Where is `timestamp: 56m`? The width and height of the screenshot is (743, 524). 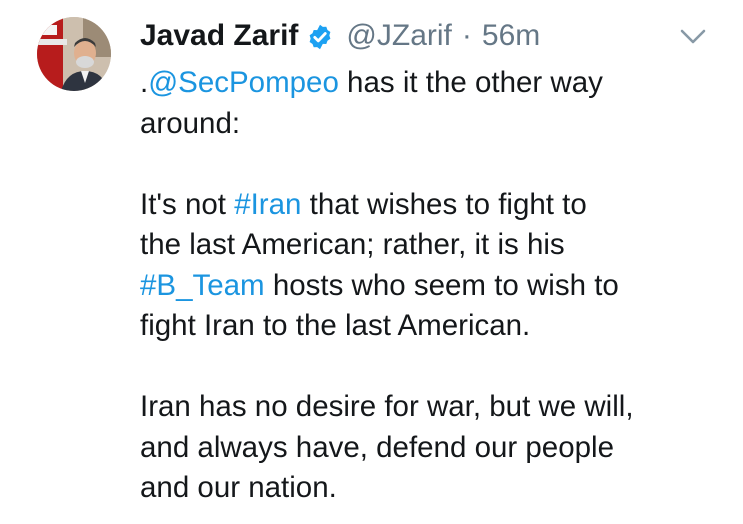 timestamp: 56m is located at coordinates (511, 36).